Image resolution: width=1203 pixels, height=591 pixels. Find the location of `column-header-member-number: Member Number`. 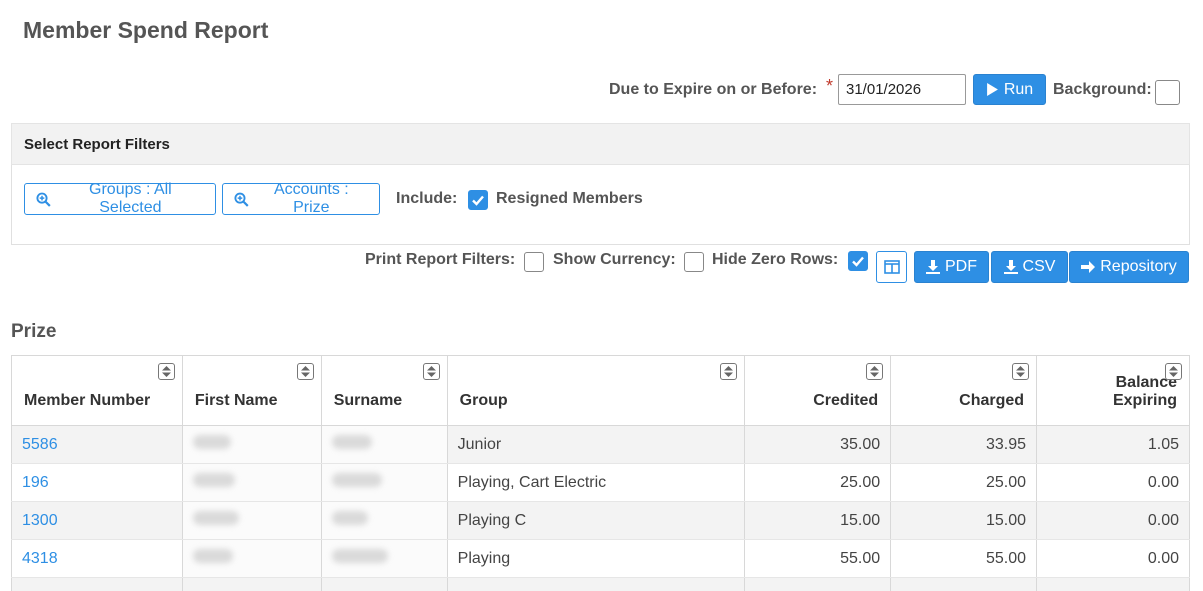

column-header-member-number: Member Number is located at coordinates (97, 390).